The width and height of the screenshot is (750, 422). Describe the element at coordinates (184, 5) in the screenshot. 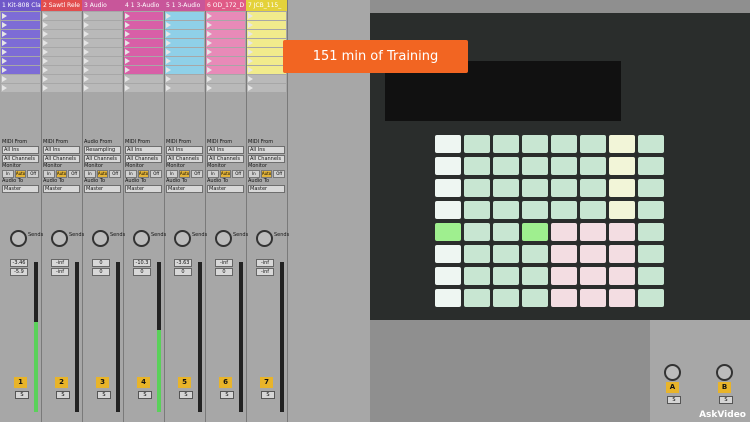

I see `track-title: 5 1 3-Audio` at that location.